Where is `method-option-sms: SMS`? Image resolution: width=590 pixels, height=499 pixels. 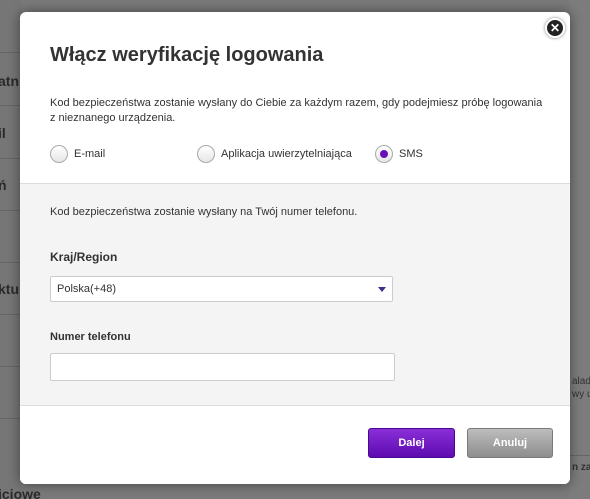 method-option-sms: SMS is located at coordinates (399, 154).